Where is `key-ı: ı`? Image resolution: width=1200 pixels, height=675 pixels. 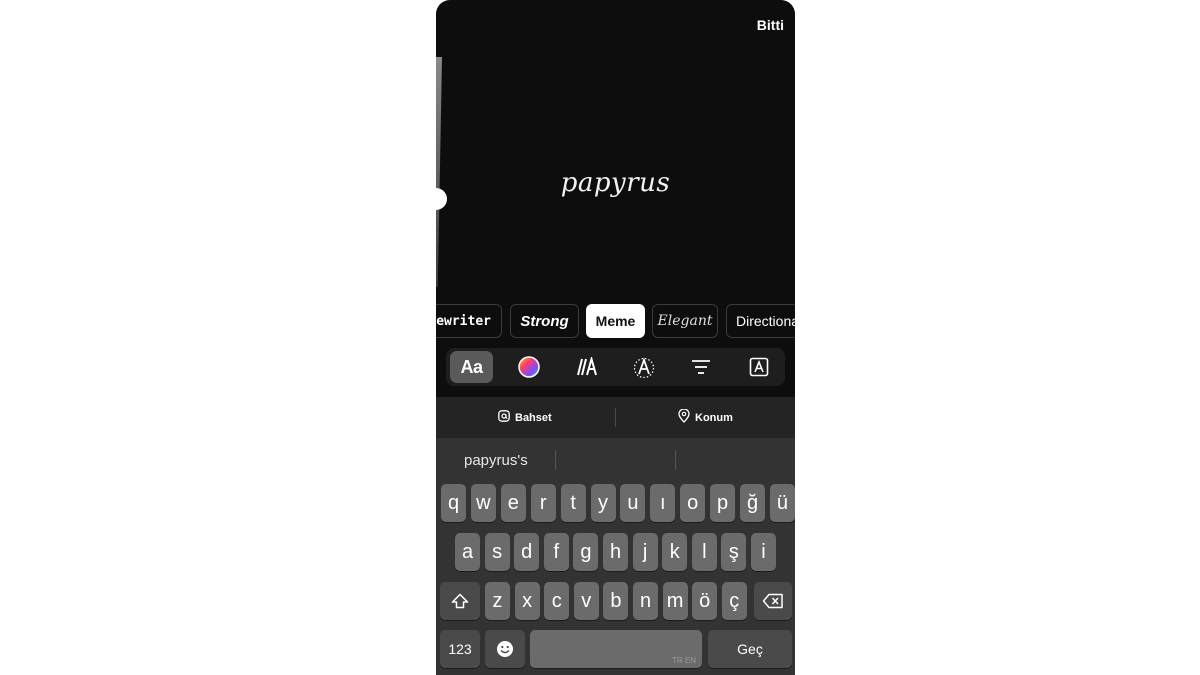
key-ı: ı is located at coordinates (663, 503).